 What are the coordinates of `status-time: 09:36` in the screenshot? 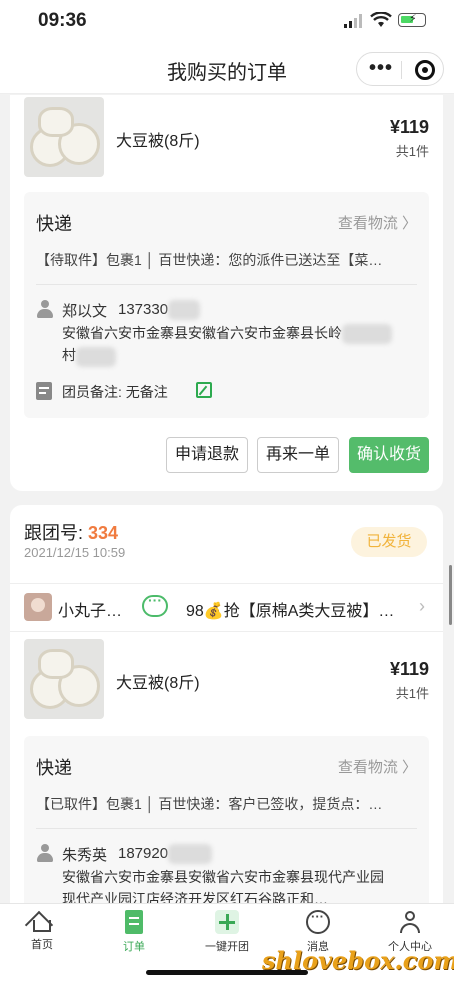 It's located at (62, 20).